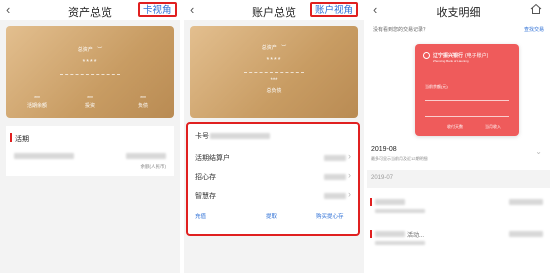 The image size is (550, 273). Describe the element at coordinates (274, 81) in the screenshot. I see `total-liabilities-value: ***` at that location.